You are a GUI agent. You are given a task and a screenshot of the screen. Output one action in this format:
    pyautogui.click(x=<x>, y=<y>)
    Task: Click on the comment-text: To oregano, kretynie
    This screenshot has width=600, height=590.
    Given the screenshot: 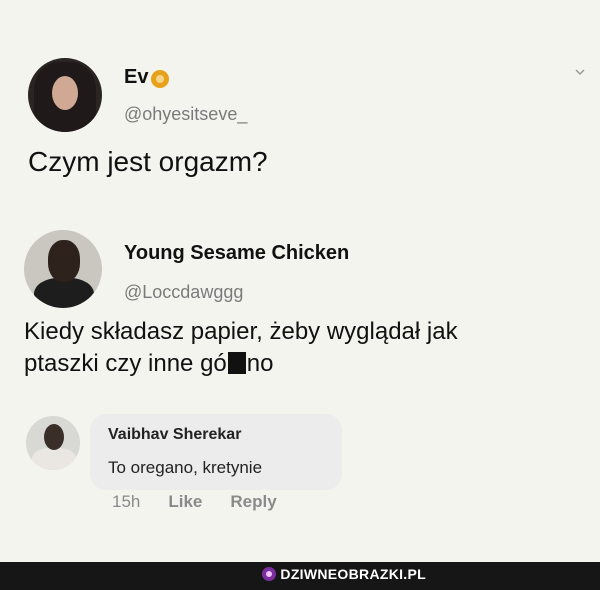 What is the action you would take?
    pyautogui.click(x=185, y=467)
    